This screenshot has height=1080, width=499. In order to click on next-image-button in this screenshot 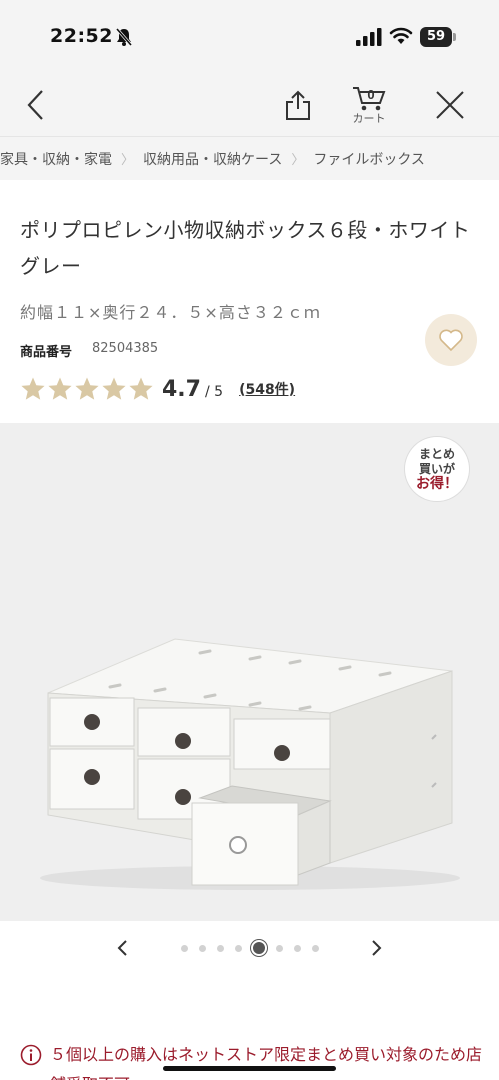, I will do `click(377, 948)`.